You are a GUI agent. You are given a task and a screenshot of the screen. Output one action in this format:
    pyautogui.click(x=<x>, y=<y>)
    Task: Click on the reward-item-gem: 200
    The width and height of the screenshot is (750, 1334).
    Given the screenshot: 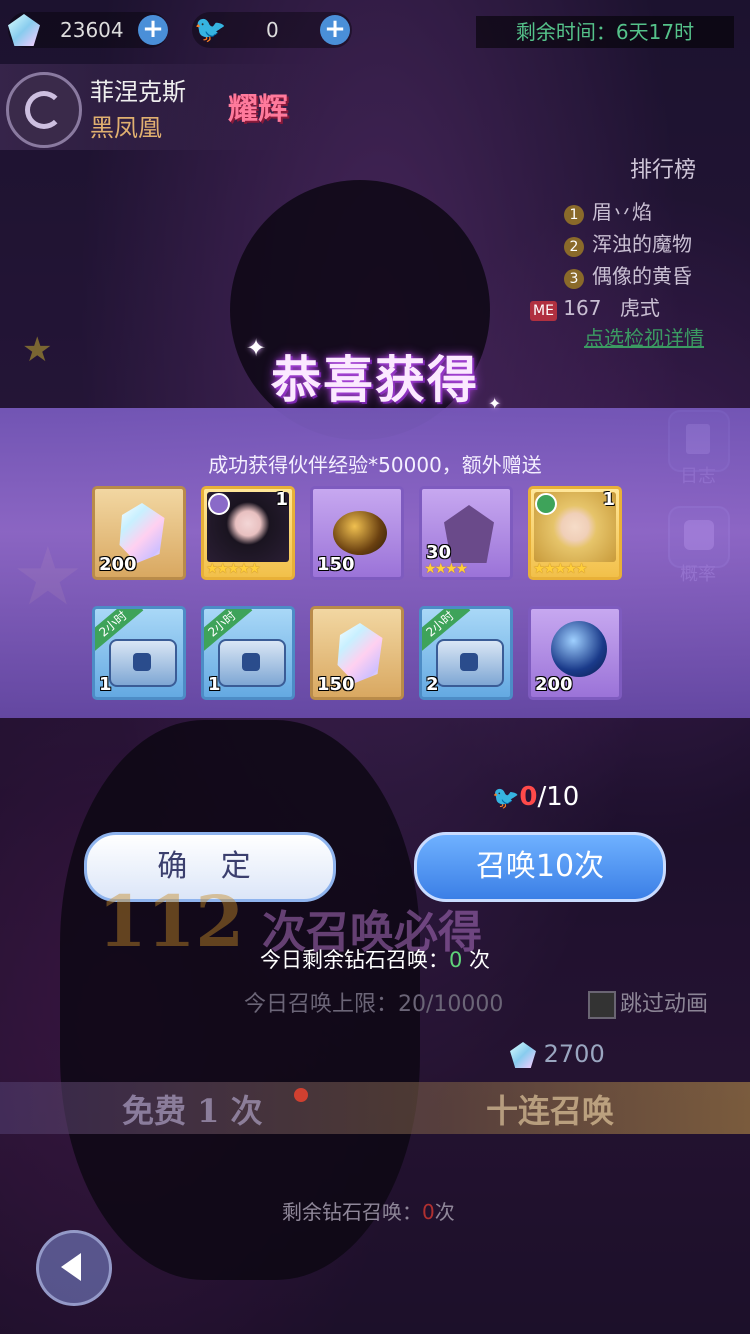 What is the action you would take?
    pyautogui.click(x=139, y=533)
    